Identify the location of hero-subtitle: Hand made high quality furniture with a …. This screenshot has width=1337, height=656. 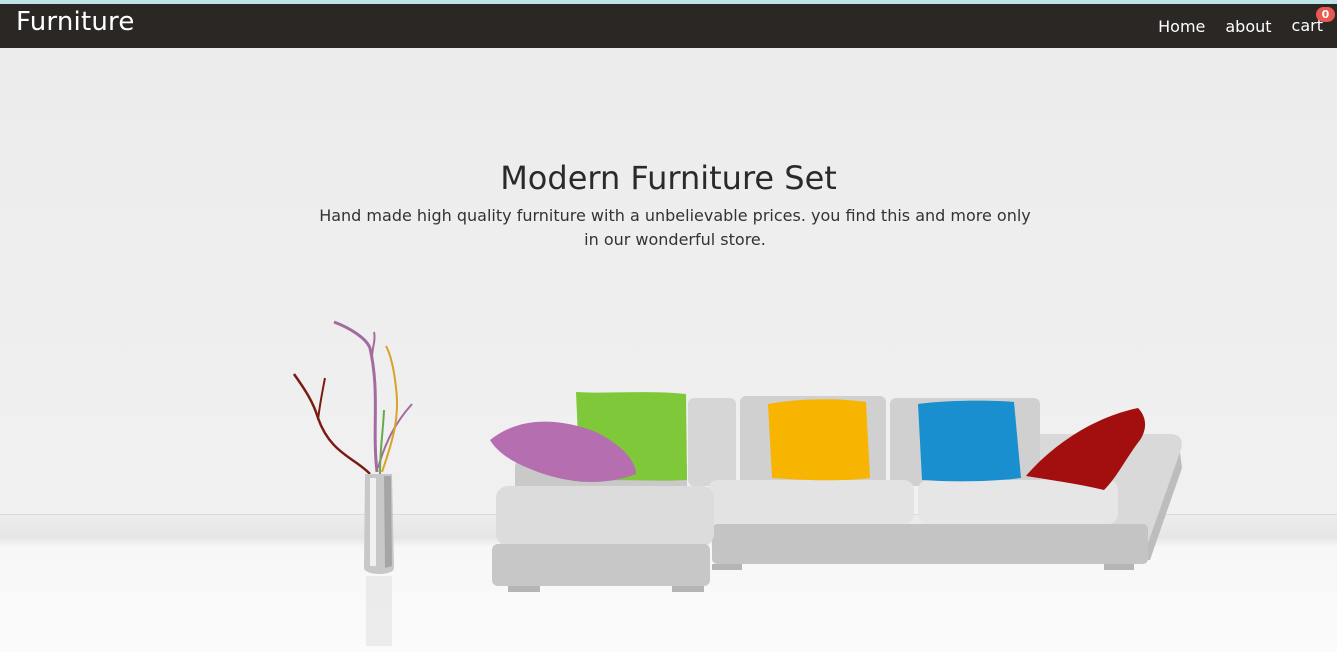
(675, 227).